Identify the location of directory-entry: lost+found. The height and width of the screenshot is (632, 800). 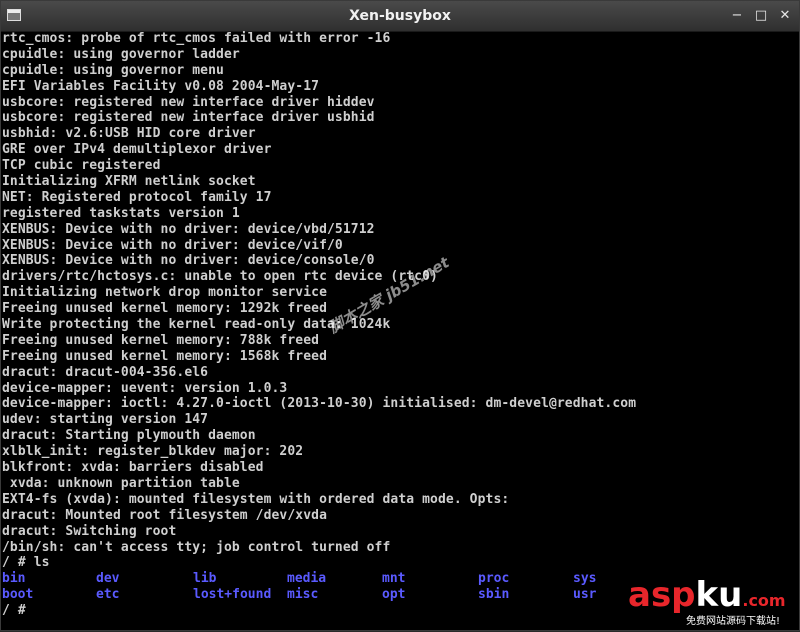
(232, 595).